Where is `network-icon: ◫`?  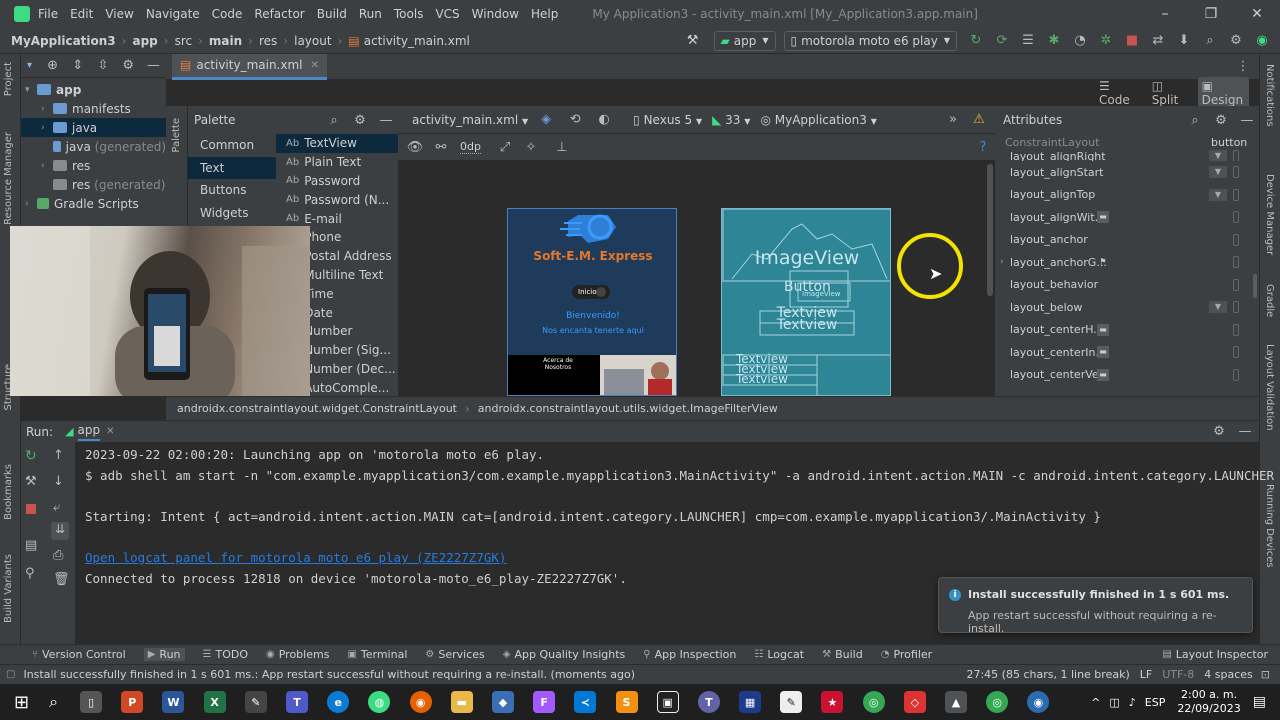 network-icon: ◫ is located at coordinates (1114, 702).